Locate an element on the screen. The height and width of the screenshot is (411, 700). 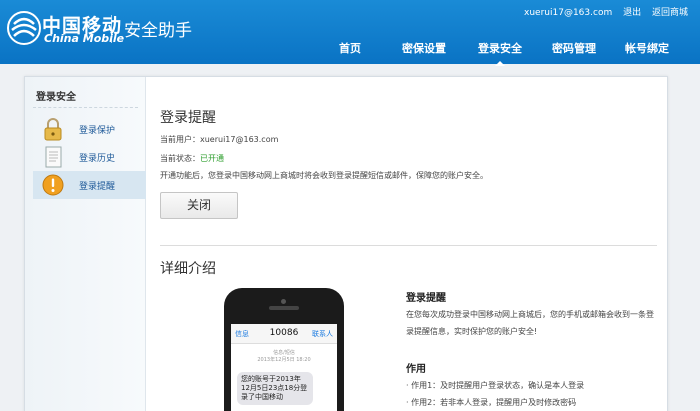
phone-speaker is located at coordinates (284, 308).